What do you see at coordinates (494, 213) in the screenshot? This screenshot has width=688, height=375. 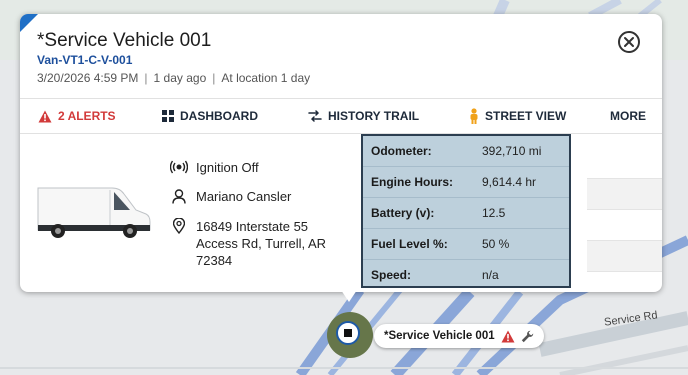 I see `stat-value: 12.5` at bounding box center [494, 213].